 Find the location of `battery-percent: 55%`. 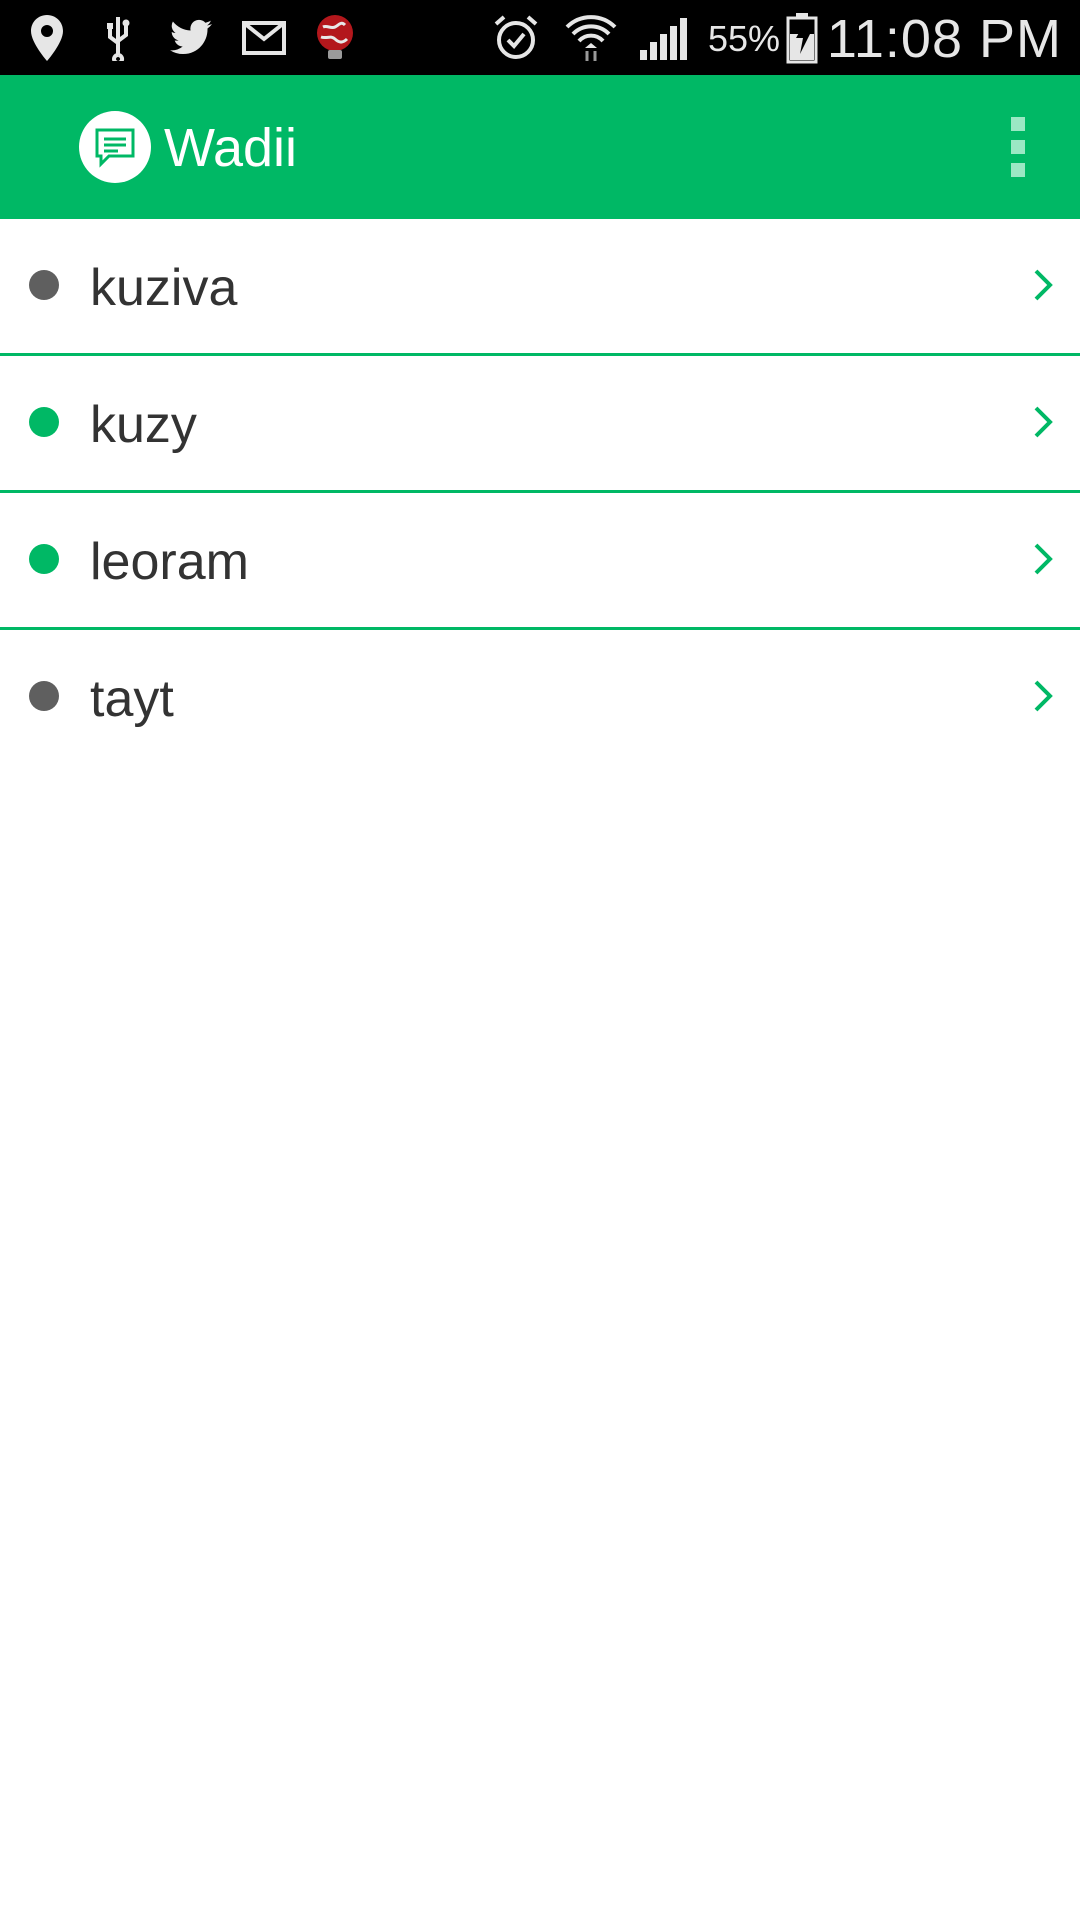

battery-percent: 55% is located at coordinates (744, 38).